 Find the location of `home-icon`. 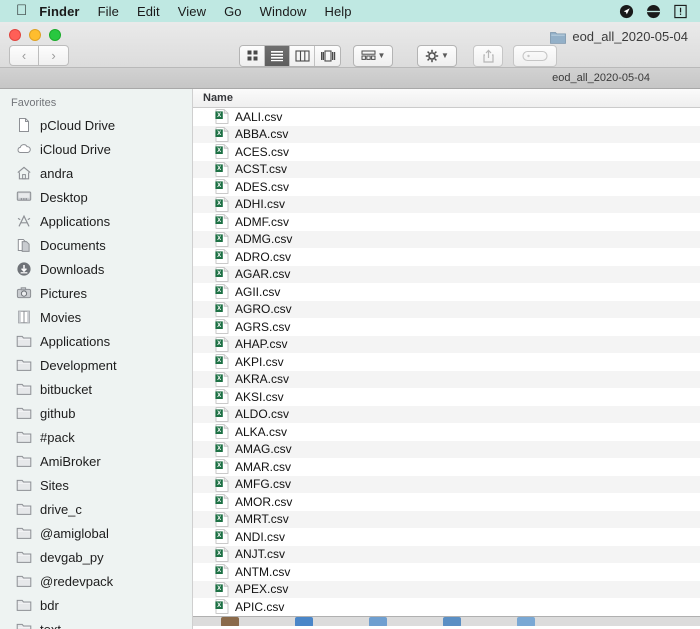

home-icon is located at coordinates (24, 173).